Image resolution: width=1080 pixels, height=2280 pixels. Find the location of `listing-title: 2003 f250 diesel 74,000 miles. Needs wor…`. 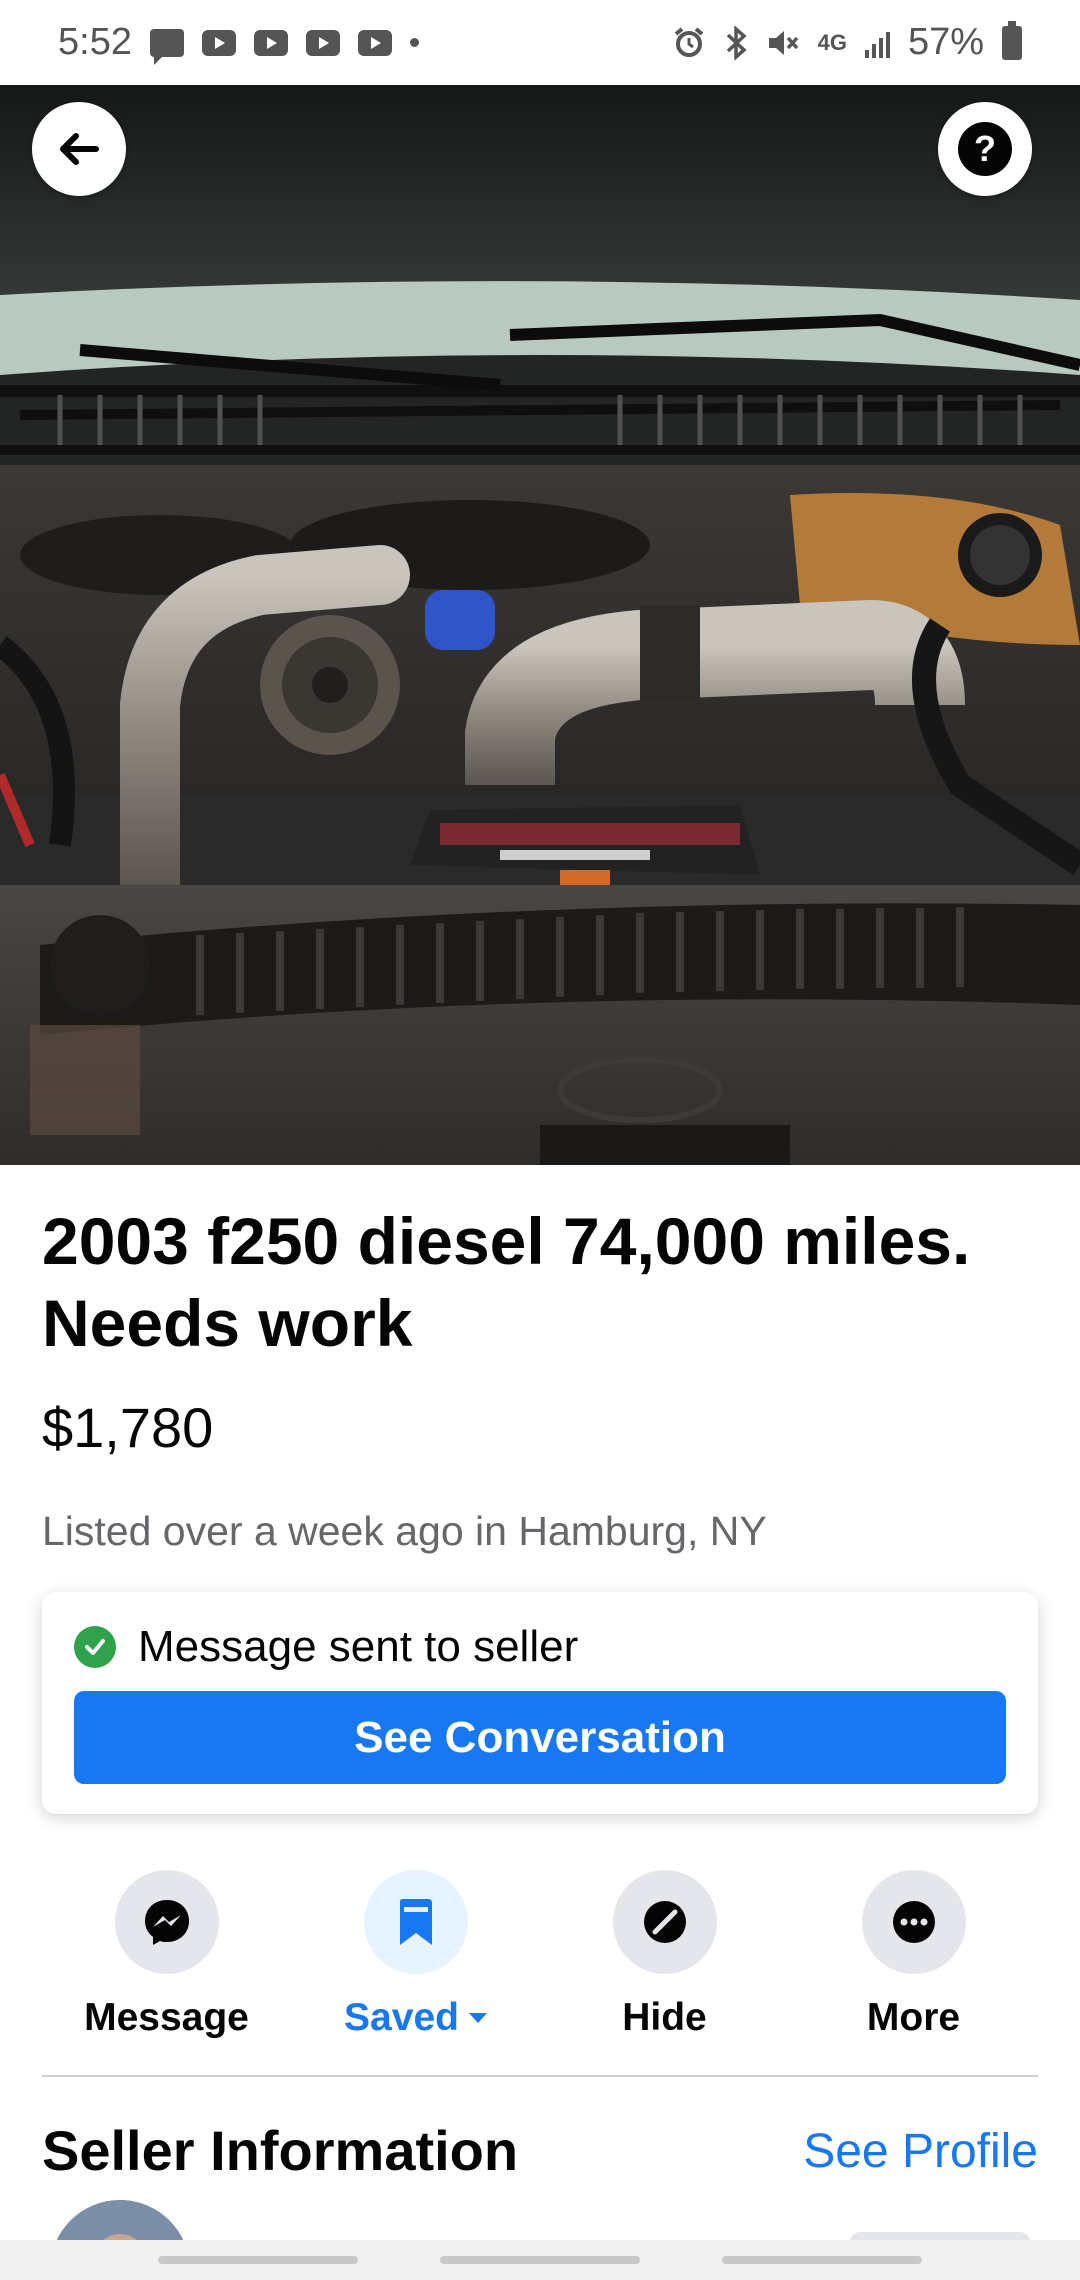

listing-title: 2003 f250 diesel 74,000 miles. Needs wor… is located at coordinates (506, 1282).